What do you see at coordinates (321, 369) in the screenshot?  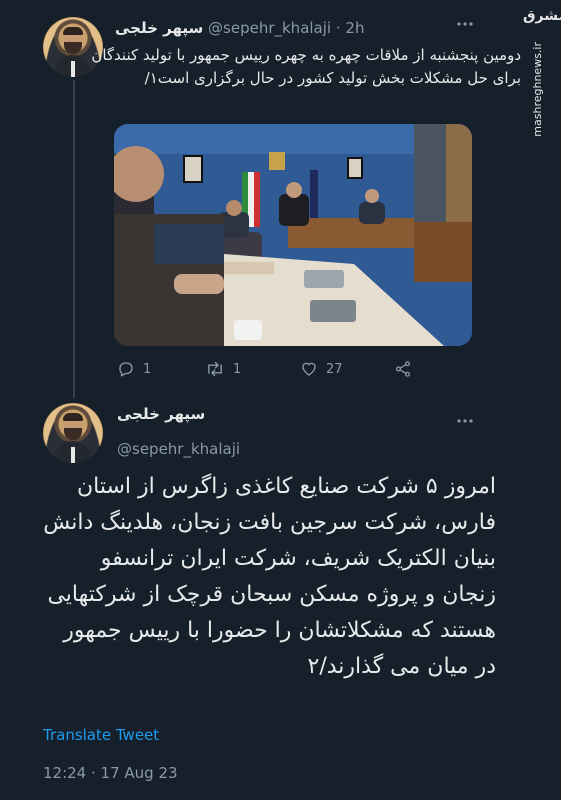 I see `like-button: 27` at bounding box center [321, 369].